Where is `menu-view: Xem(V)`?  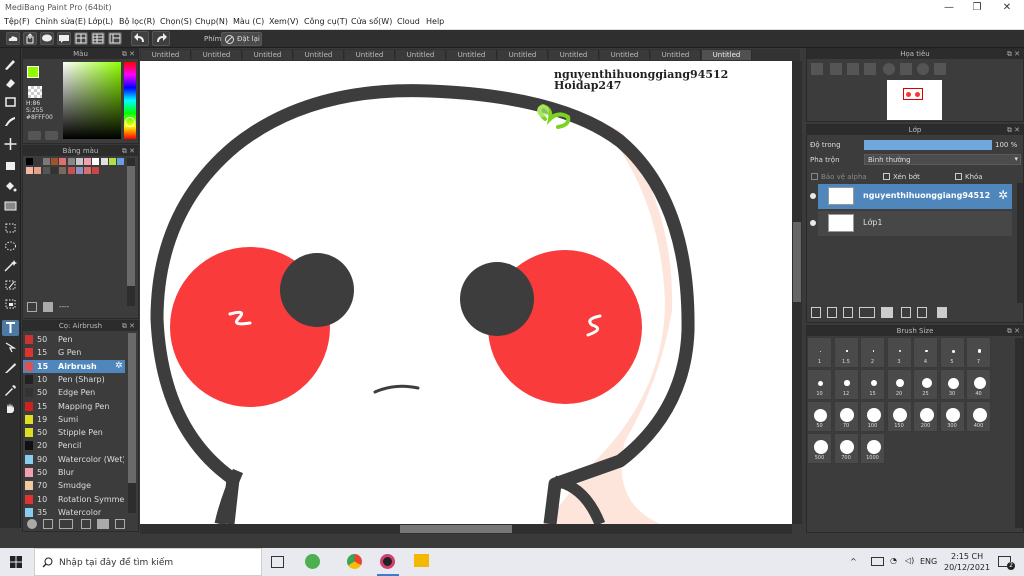
menu-view: Xem(V) is located at coordinates (284, 21).